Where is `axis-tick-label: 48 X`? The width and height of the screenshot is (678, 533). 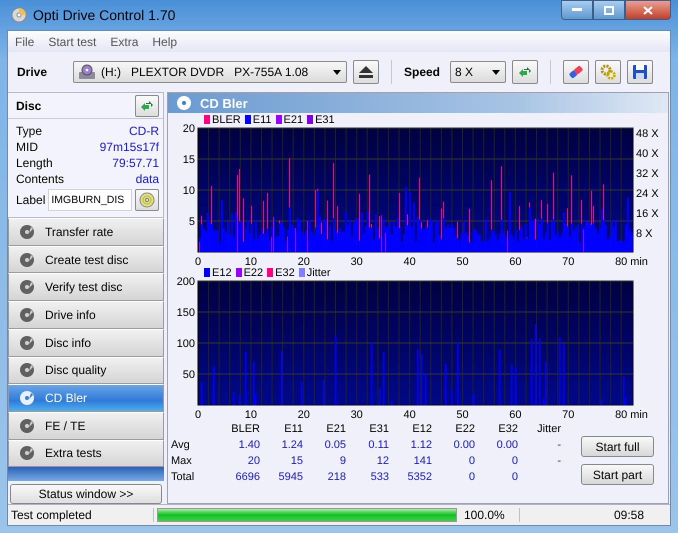
axis-tick-label: 48 X is located at coordinates (647, 134).